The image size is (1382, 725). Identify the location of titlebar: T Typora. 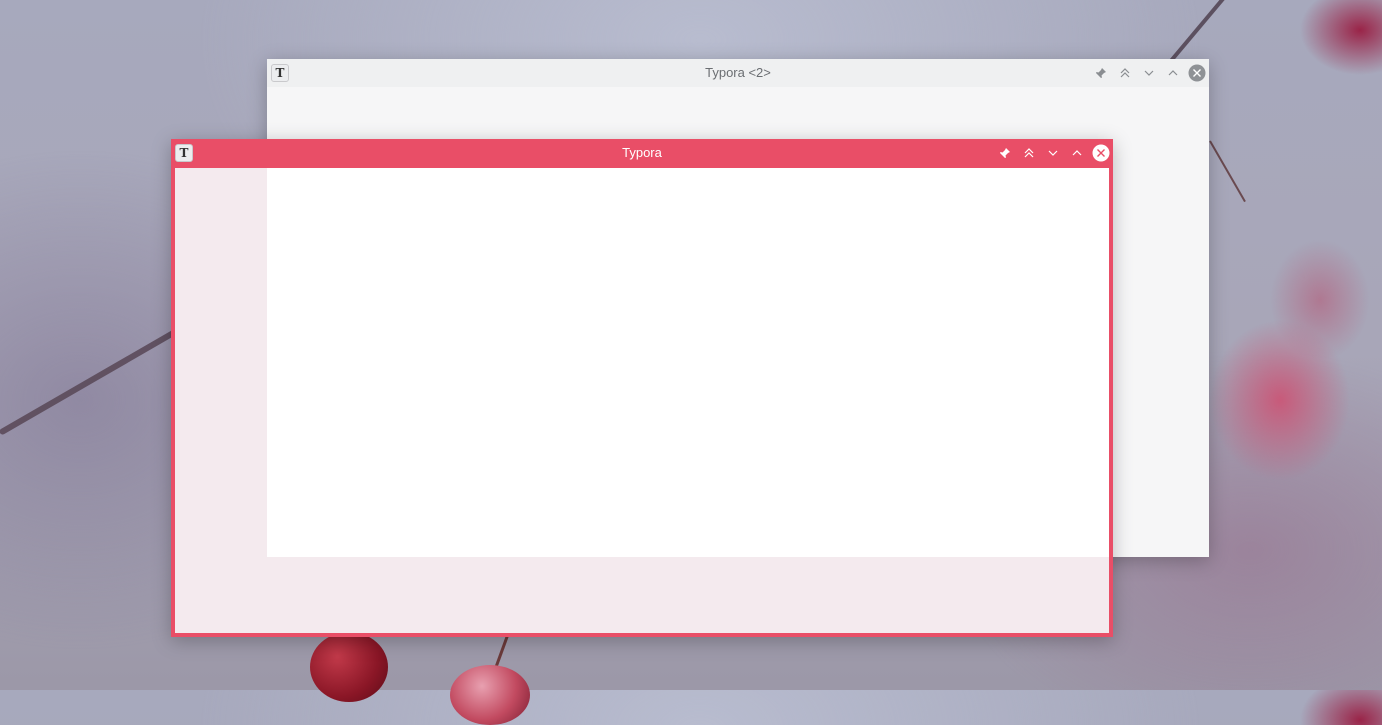
(642, 153).